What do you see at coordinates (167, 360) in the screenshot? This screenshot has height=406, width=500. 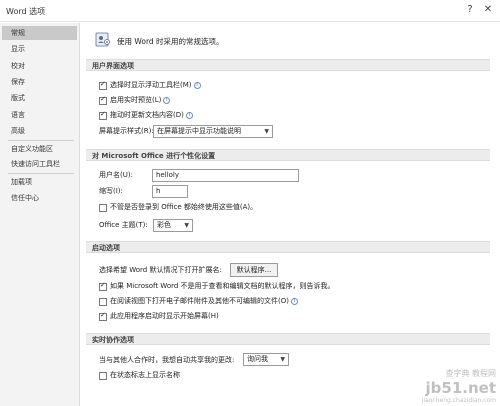 I see `share-changes-label: 当与其他人合作时，我想自动共享我的更改:` at bounding box center [167, 360].